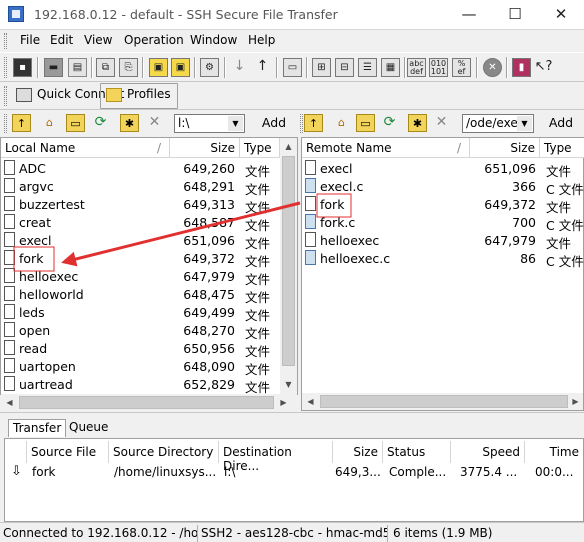 The image size is (584, 542). Describe the element at coordinates (561, 15) in the screenshot. I see `close-button: ✕` at that location.